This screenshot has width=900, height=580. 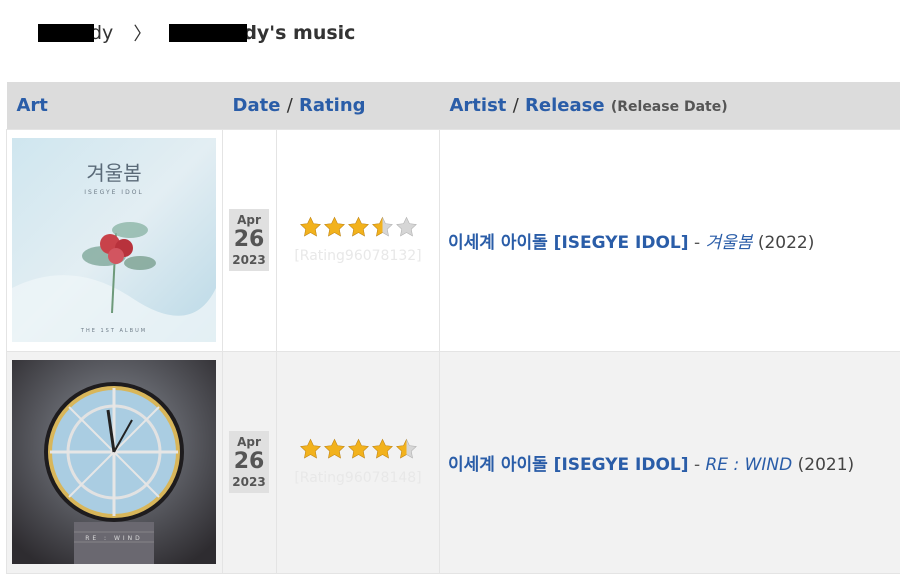 What do you see at coordinates (114, 192) in the screenshot?
I see `cover-subtitle-text: ISEGYE IDOL` at bounding box center [114, 192].